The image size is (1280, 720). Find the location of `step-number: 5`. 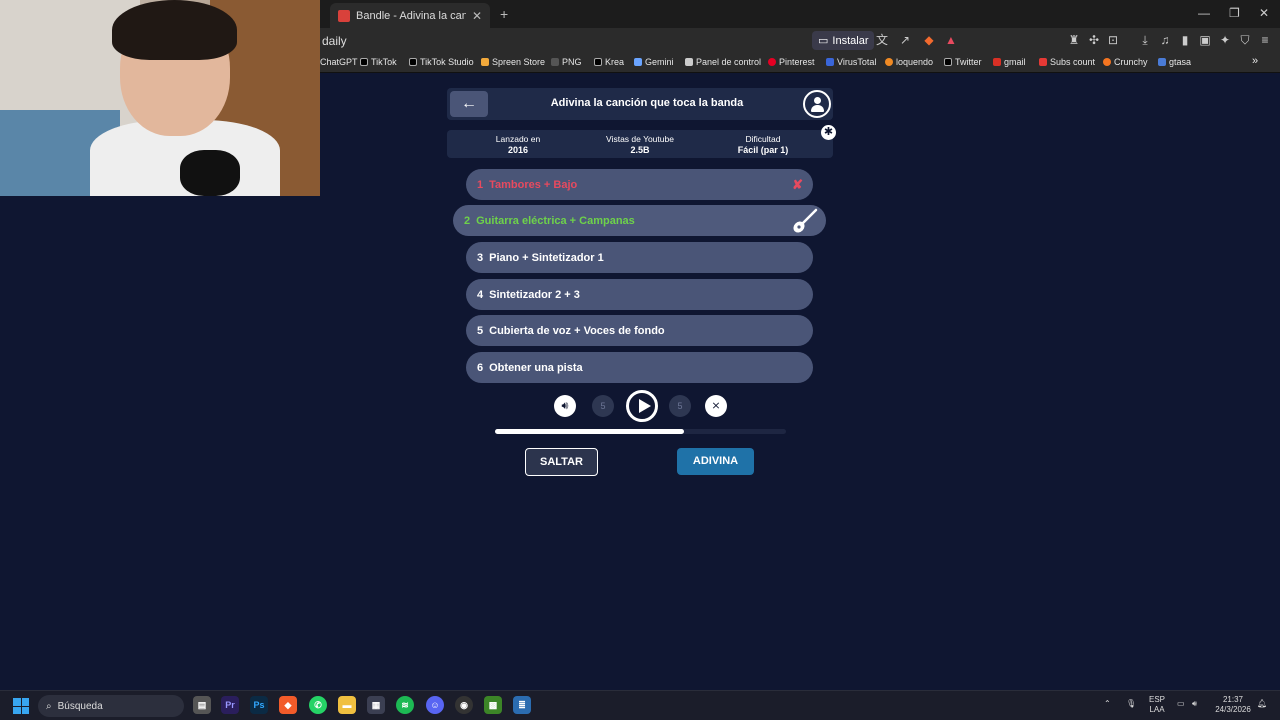

step-number: 5 is located at coordinates (480, 330).